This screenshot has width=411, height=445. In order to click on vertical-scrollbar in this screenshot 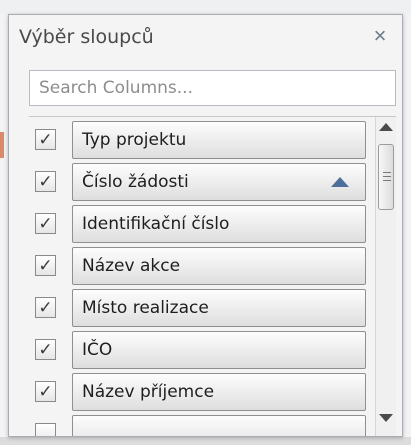, I will do `click(385, 276)`.